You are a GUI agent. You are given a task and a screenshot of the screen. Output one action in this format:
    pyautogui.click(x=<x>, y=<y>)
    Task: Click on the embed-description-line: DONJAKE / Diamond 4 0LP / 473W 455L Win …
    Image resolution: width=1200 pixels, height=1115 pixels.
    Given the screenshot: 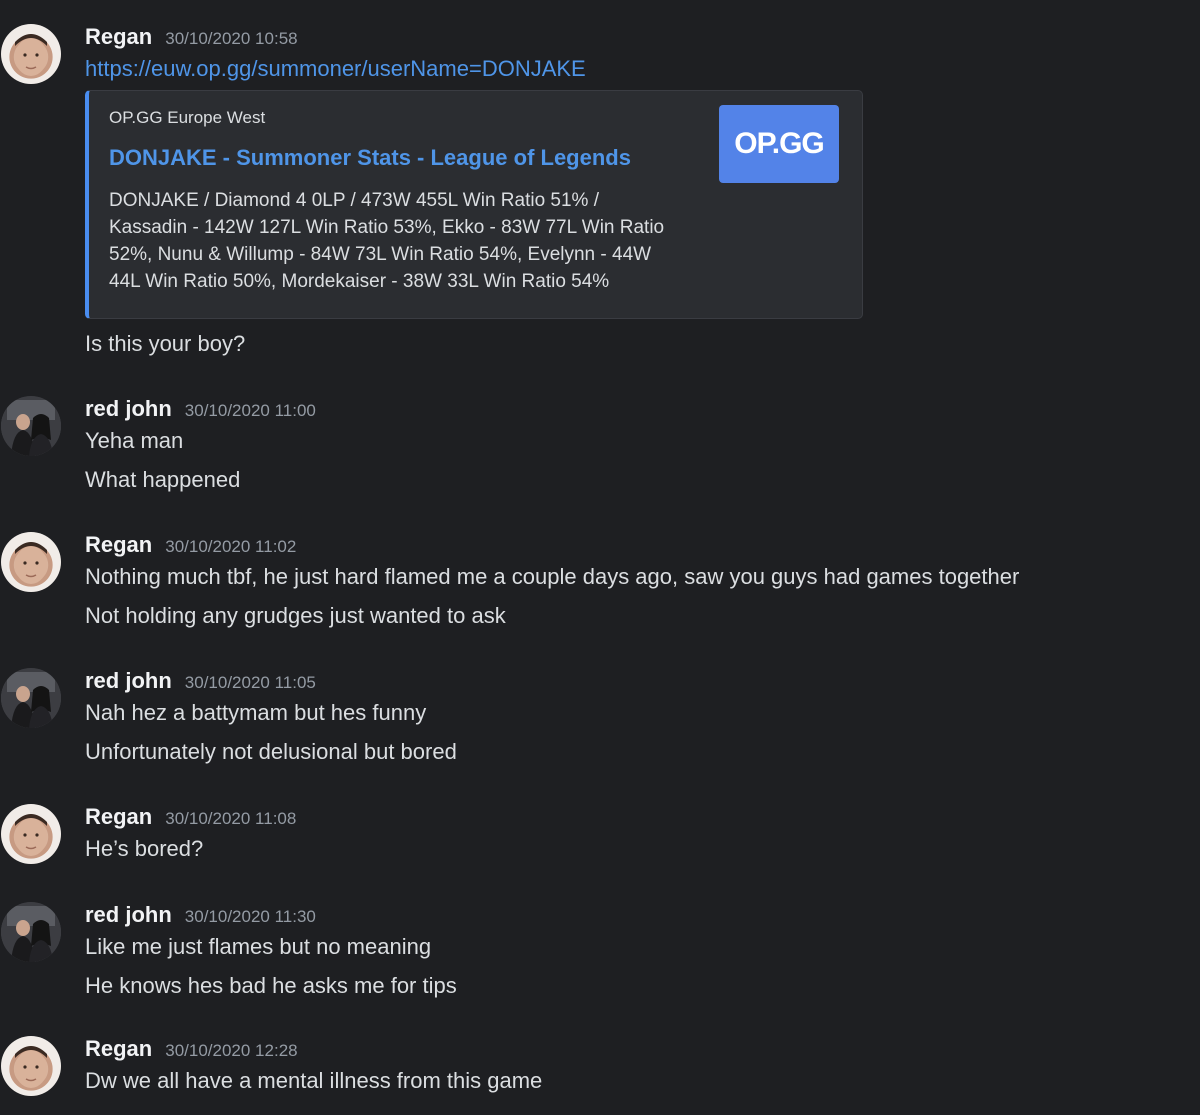 What is the action you would take?
    pyautogui.click(x=354, y=200)
    